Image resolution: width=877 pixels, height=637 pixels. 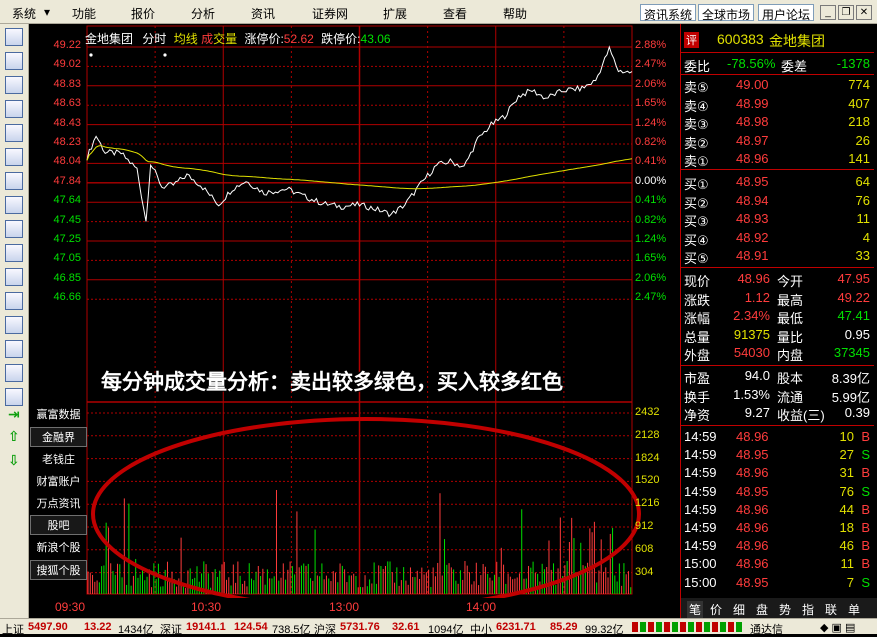 I want to click on link-sohu-stock: 搜狐个股, so click(x=58, y=570).